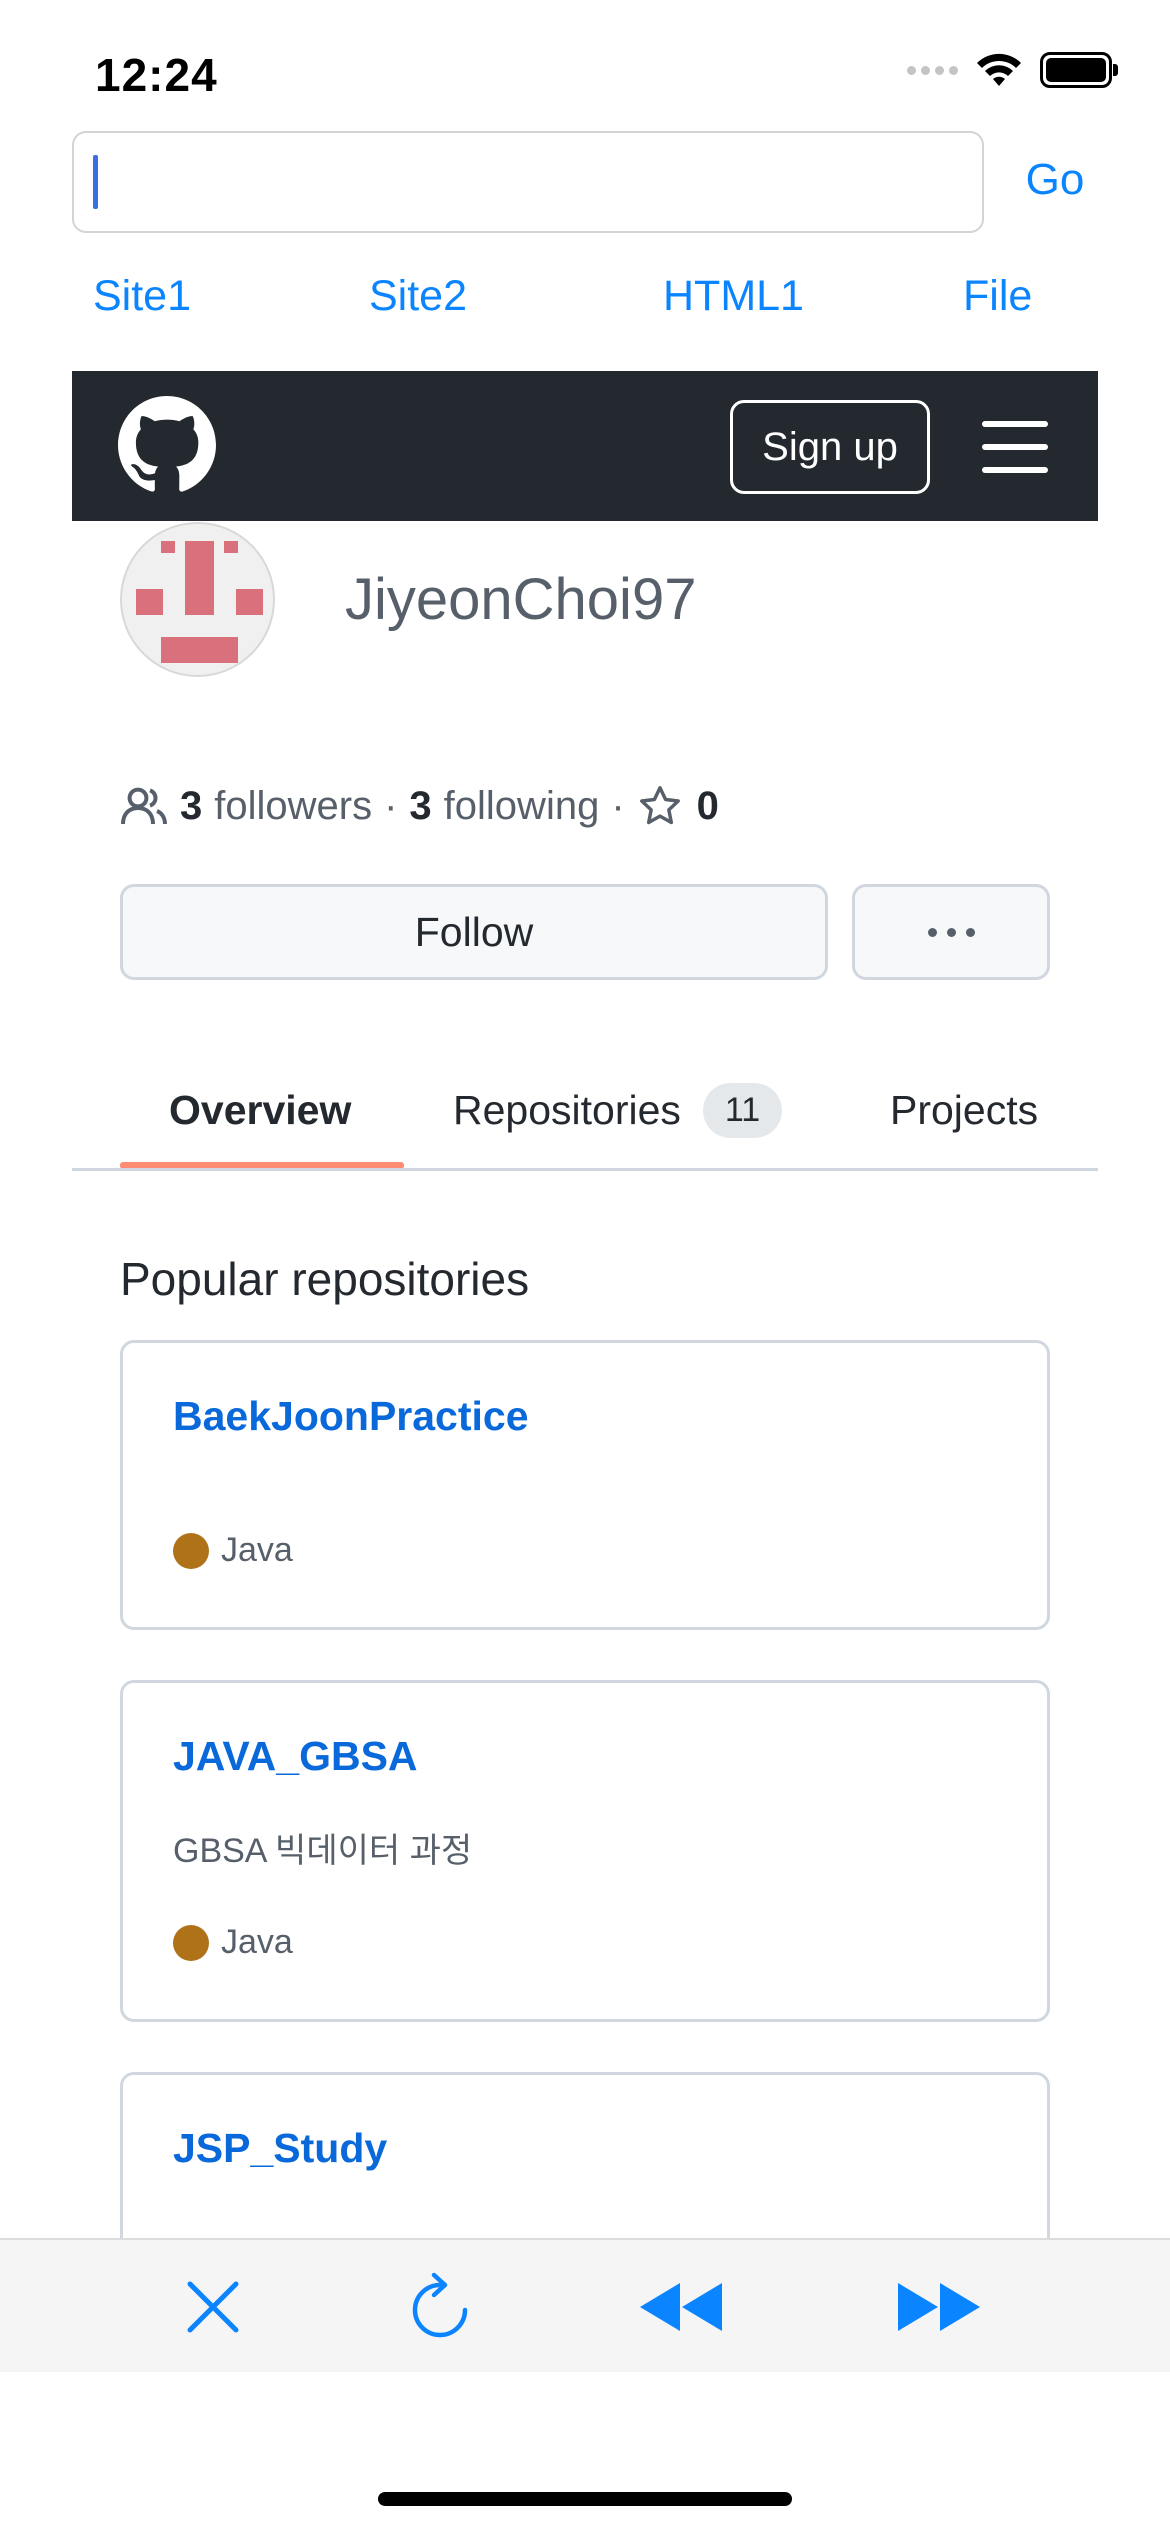 The height and width of the screenshot is (2532, 1170). I want to click on status-bar: 12:24, so click(585, 65).